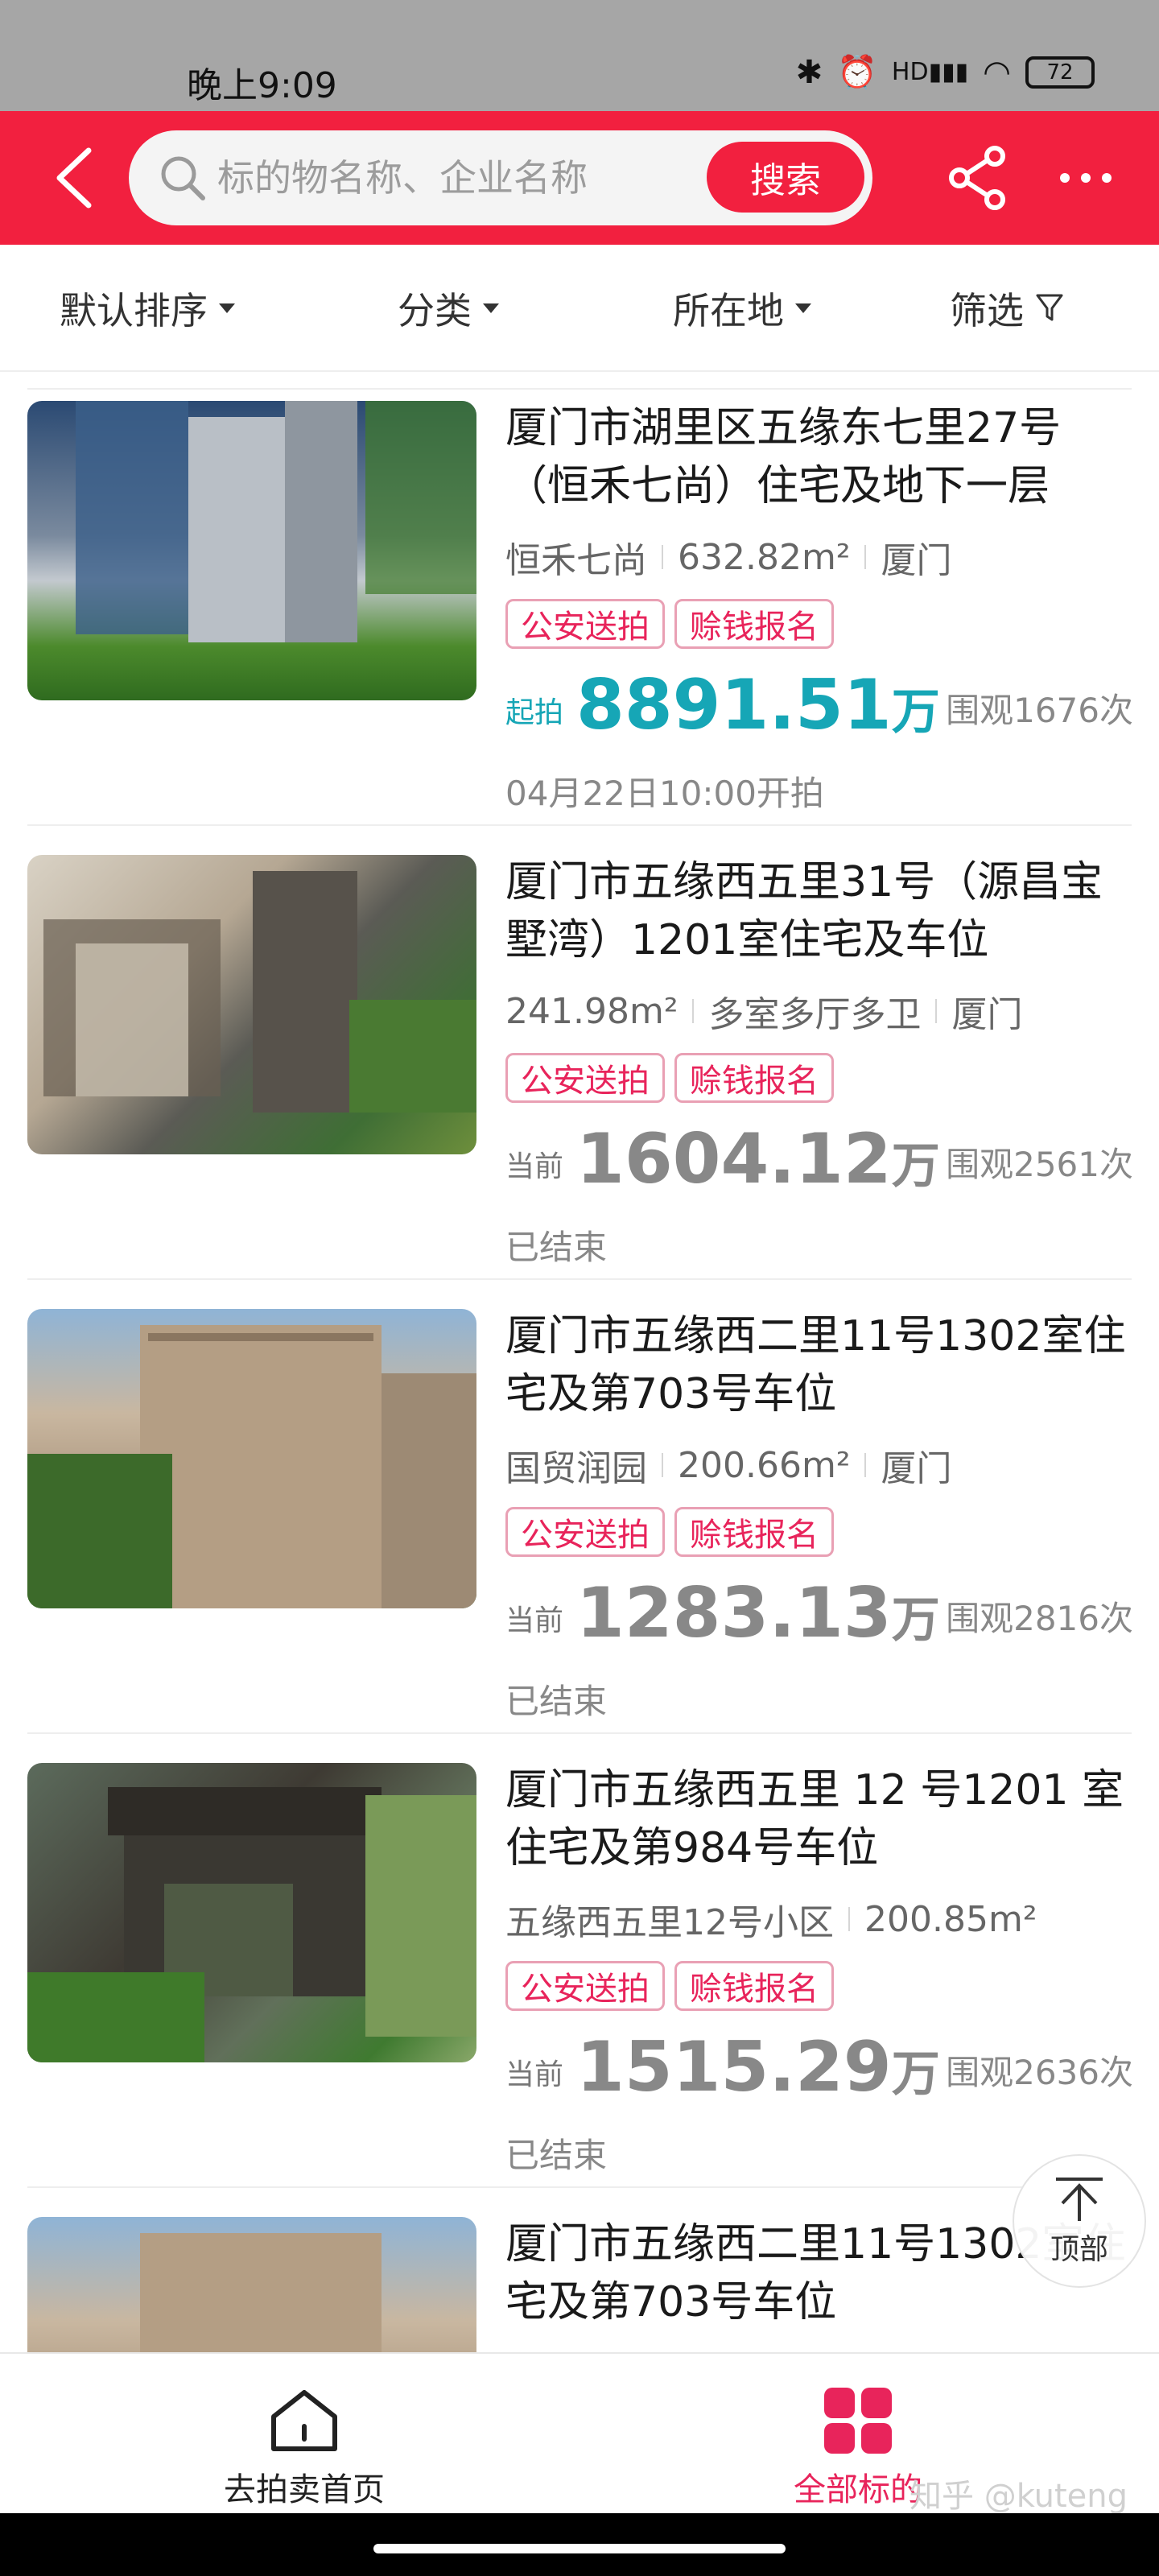  I want to click on location-filter-label: 所在地, so click(728, 310).